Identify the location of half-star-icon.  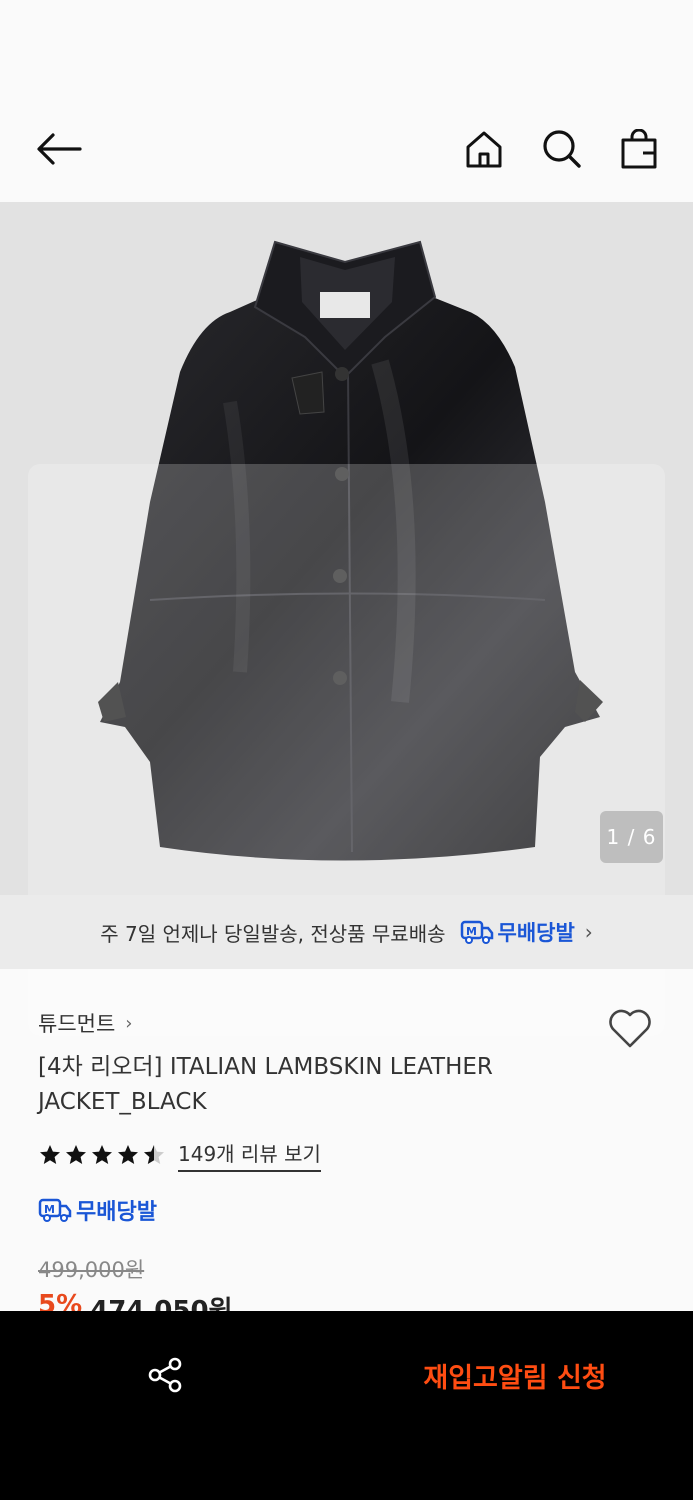
(154, 1154).